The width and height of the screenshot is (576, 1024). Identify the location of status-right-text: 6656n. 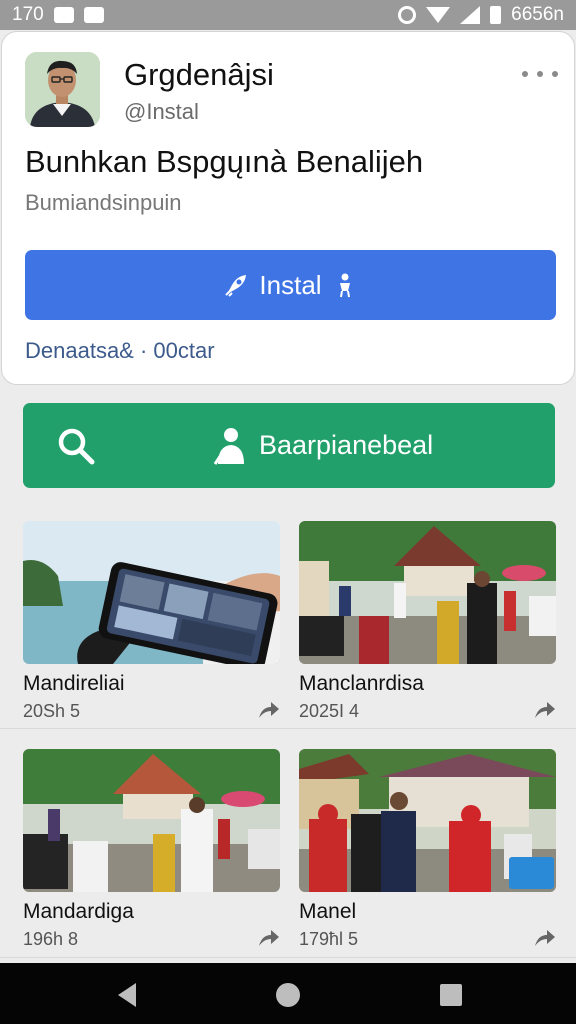
(537, 14).